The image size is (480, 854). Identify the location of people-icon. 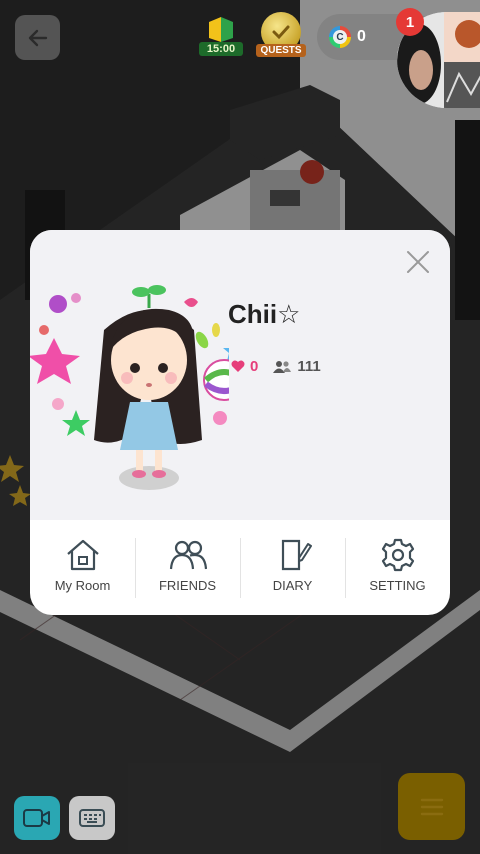
(282, 366).